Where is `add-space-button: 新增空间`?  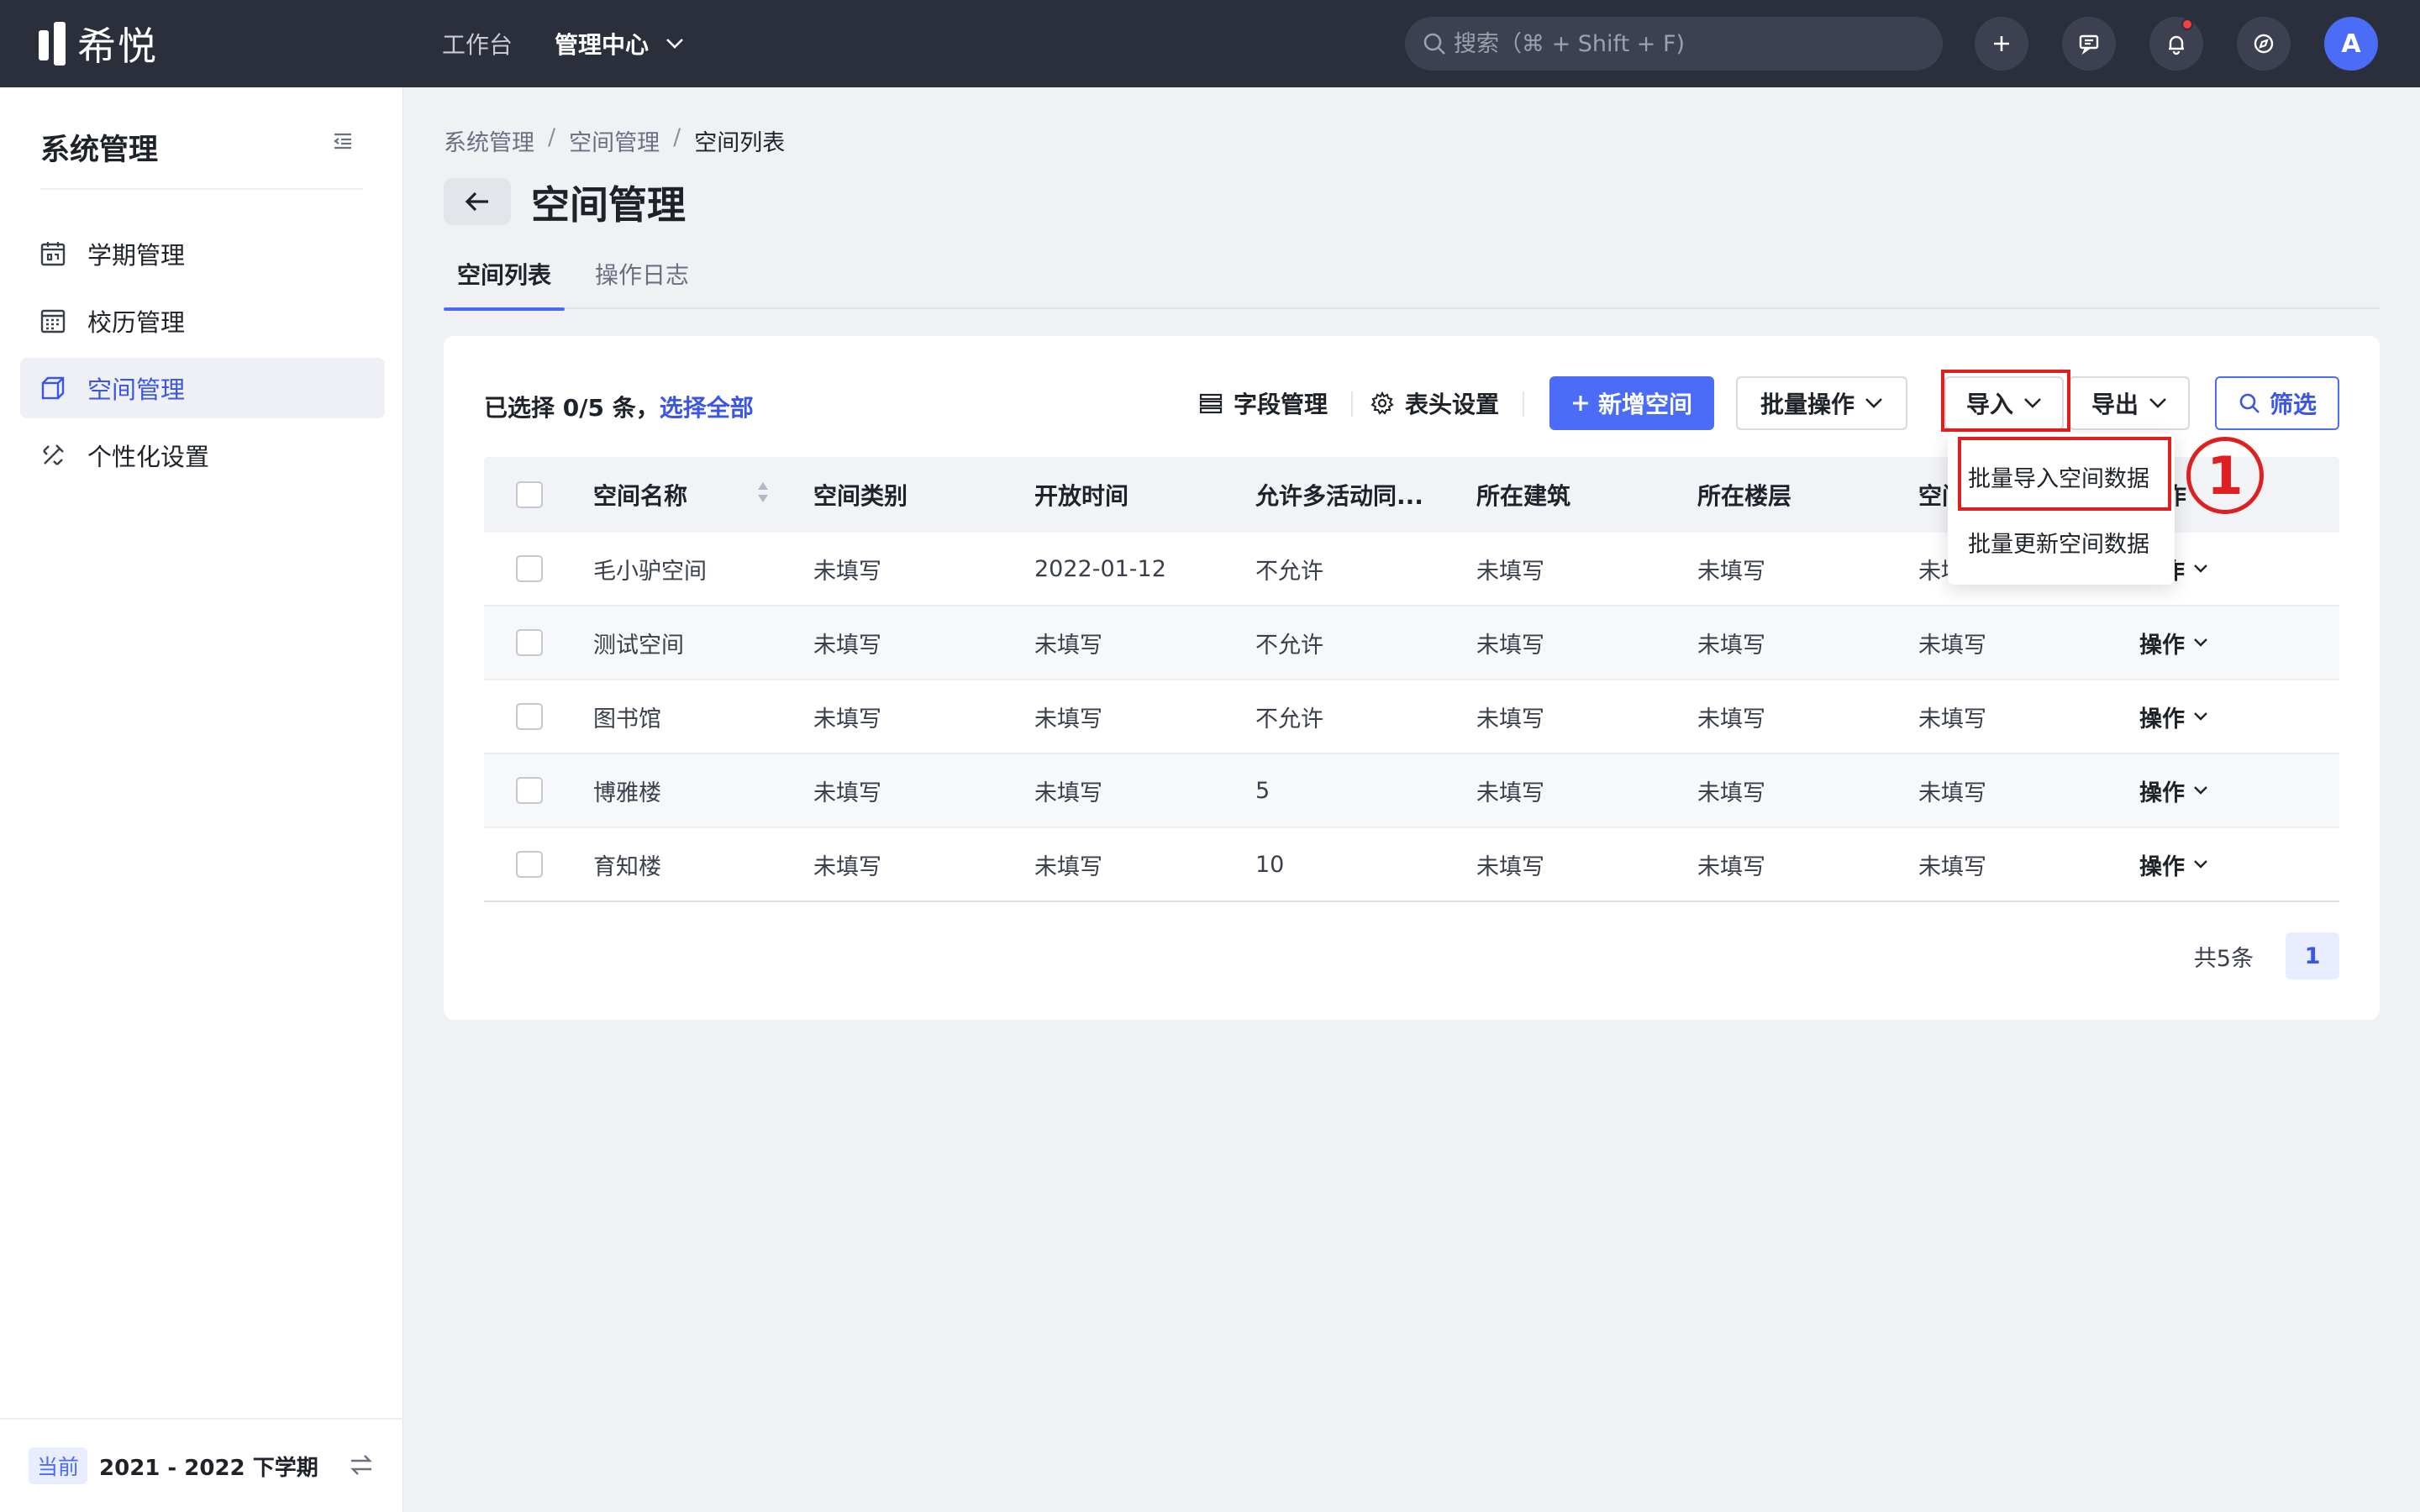
add-space-button: 新增空间 is located at coordinates (1631, 403).